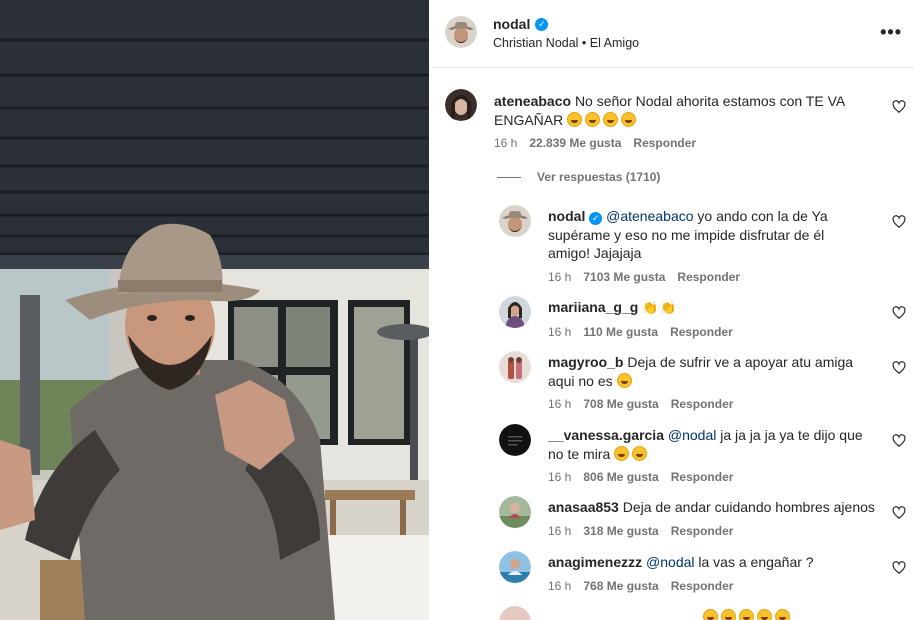 The width and height of the screenshot is (914, 620). Describe the element at coordinates (620, 586) in the screenshot. I see `comment-likes: 768 Me gusta` at that location.